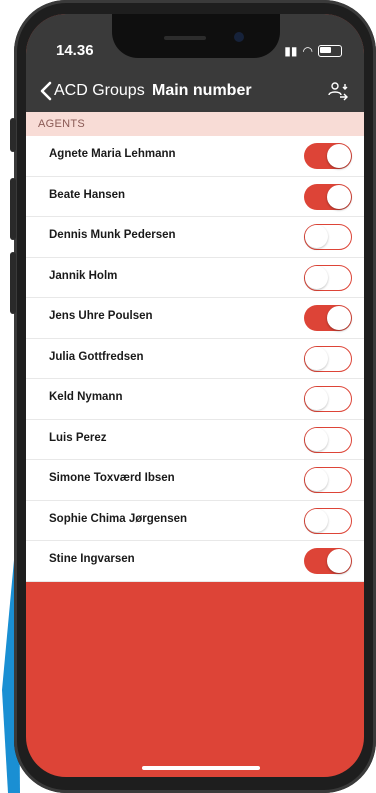 This screenshot has height=793, width=376. I want to click on list-item: Keld Nymann, so click(195, 399).